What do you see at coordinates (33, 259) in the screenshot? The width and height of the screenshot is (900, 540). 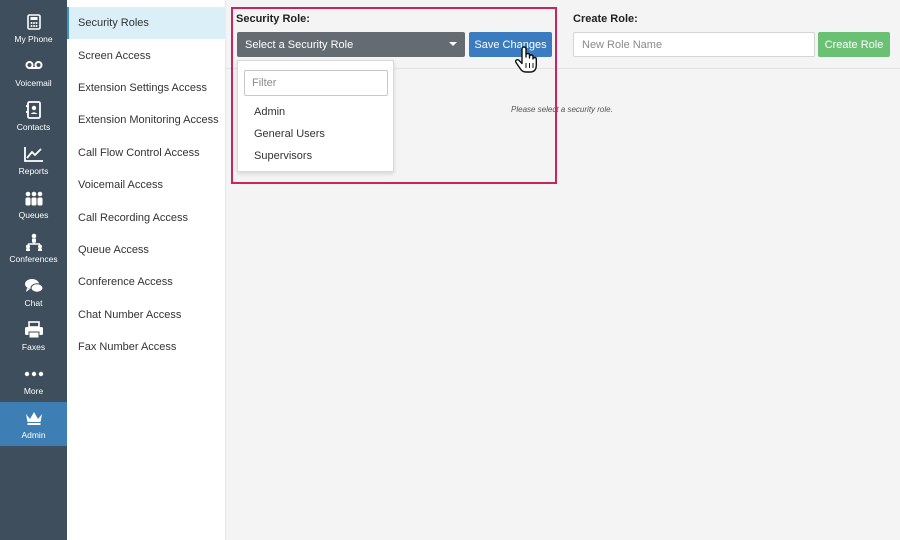 I see `rail-label: Conferences` at bounding box center [33, 259].